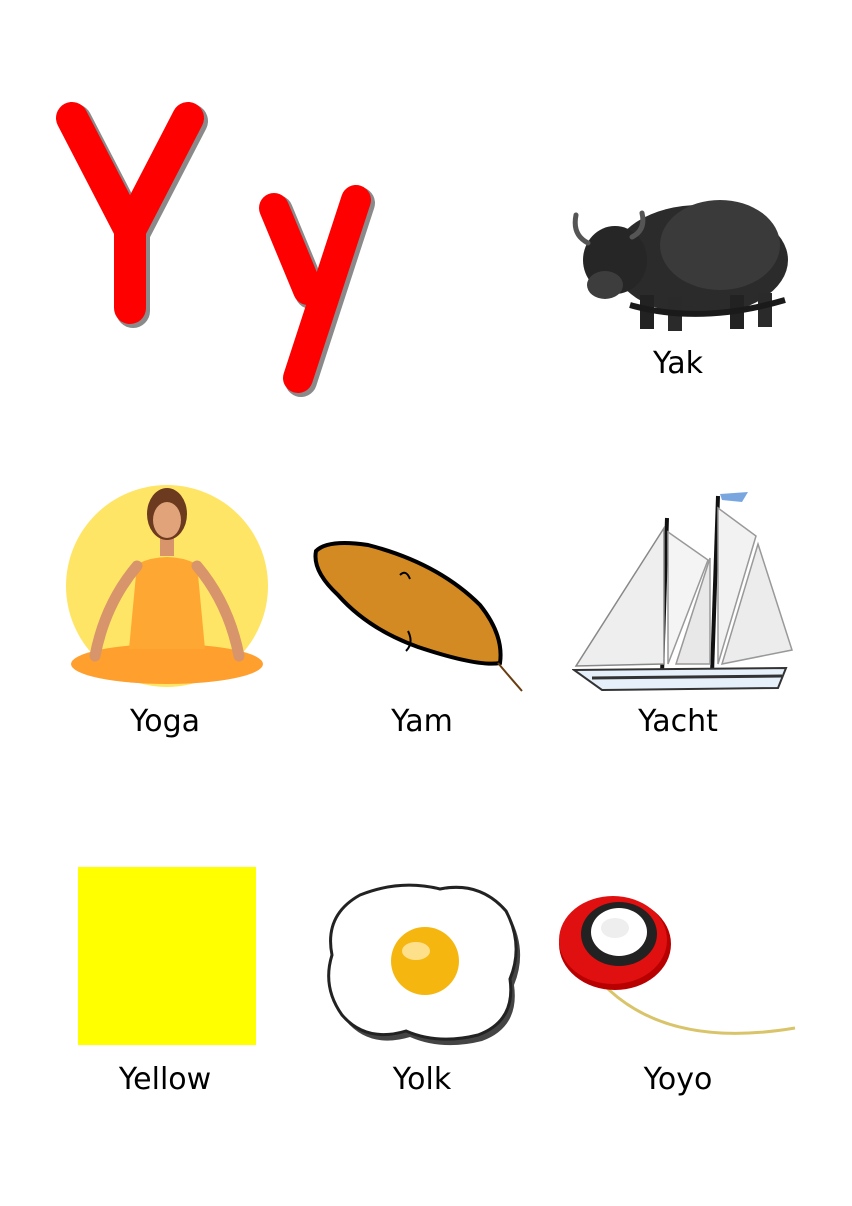  What do you see at coordinates (424, 964) in the screenshot?
I see `yolk-image` at bounding box center [424, 964].